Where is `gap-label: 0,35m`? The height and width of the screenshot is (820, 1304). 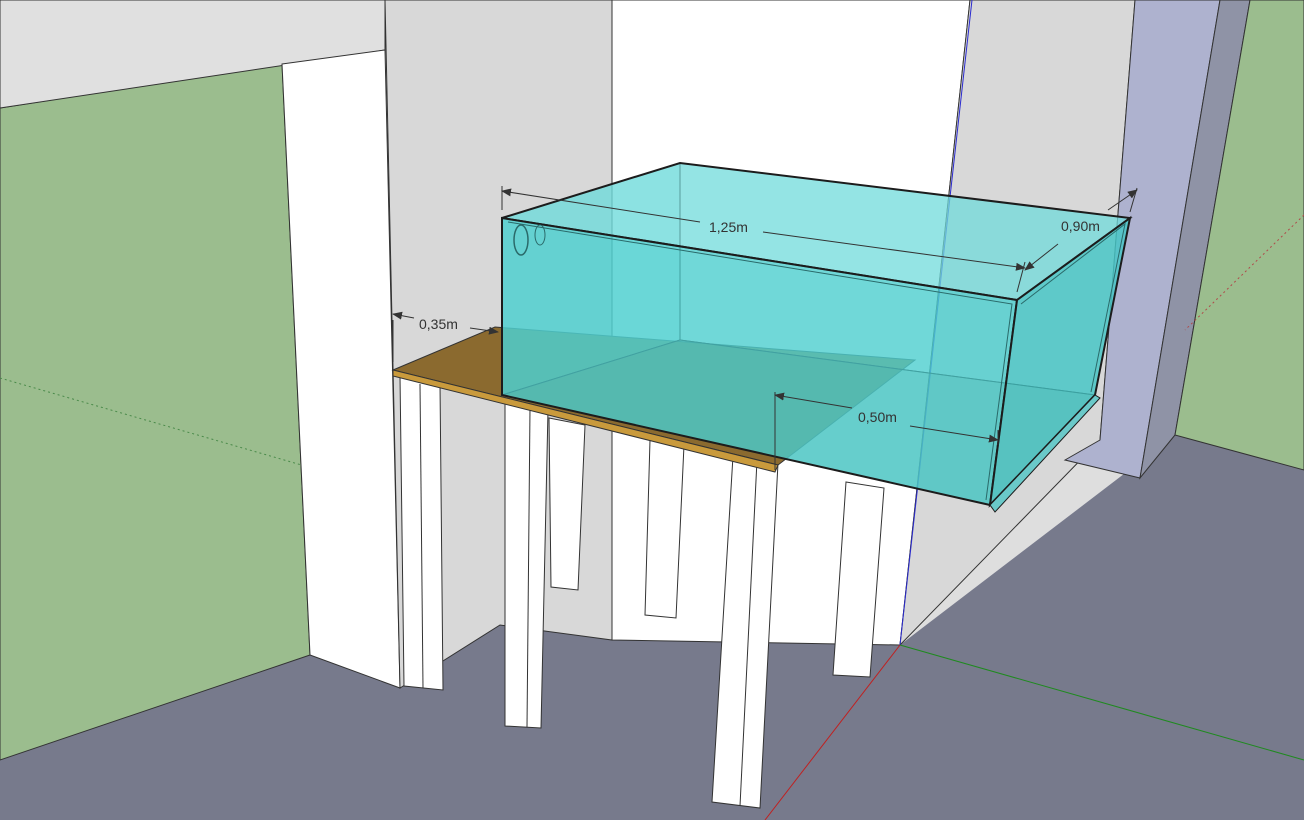
gap-label: 0,35m is located at coordinates (438, 324).